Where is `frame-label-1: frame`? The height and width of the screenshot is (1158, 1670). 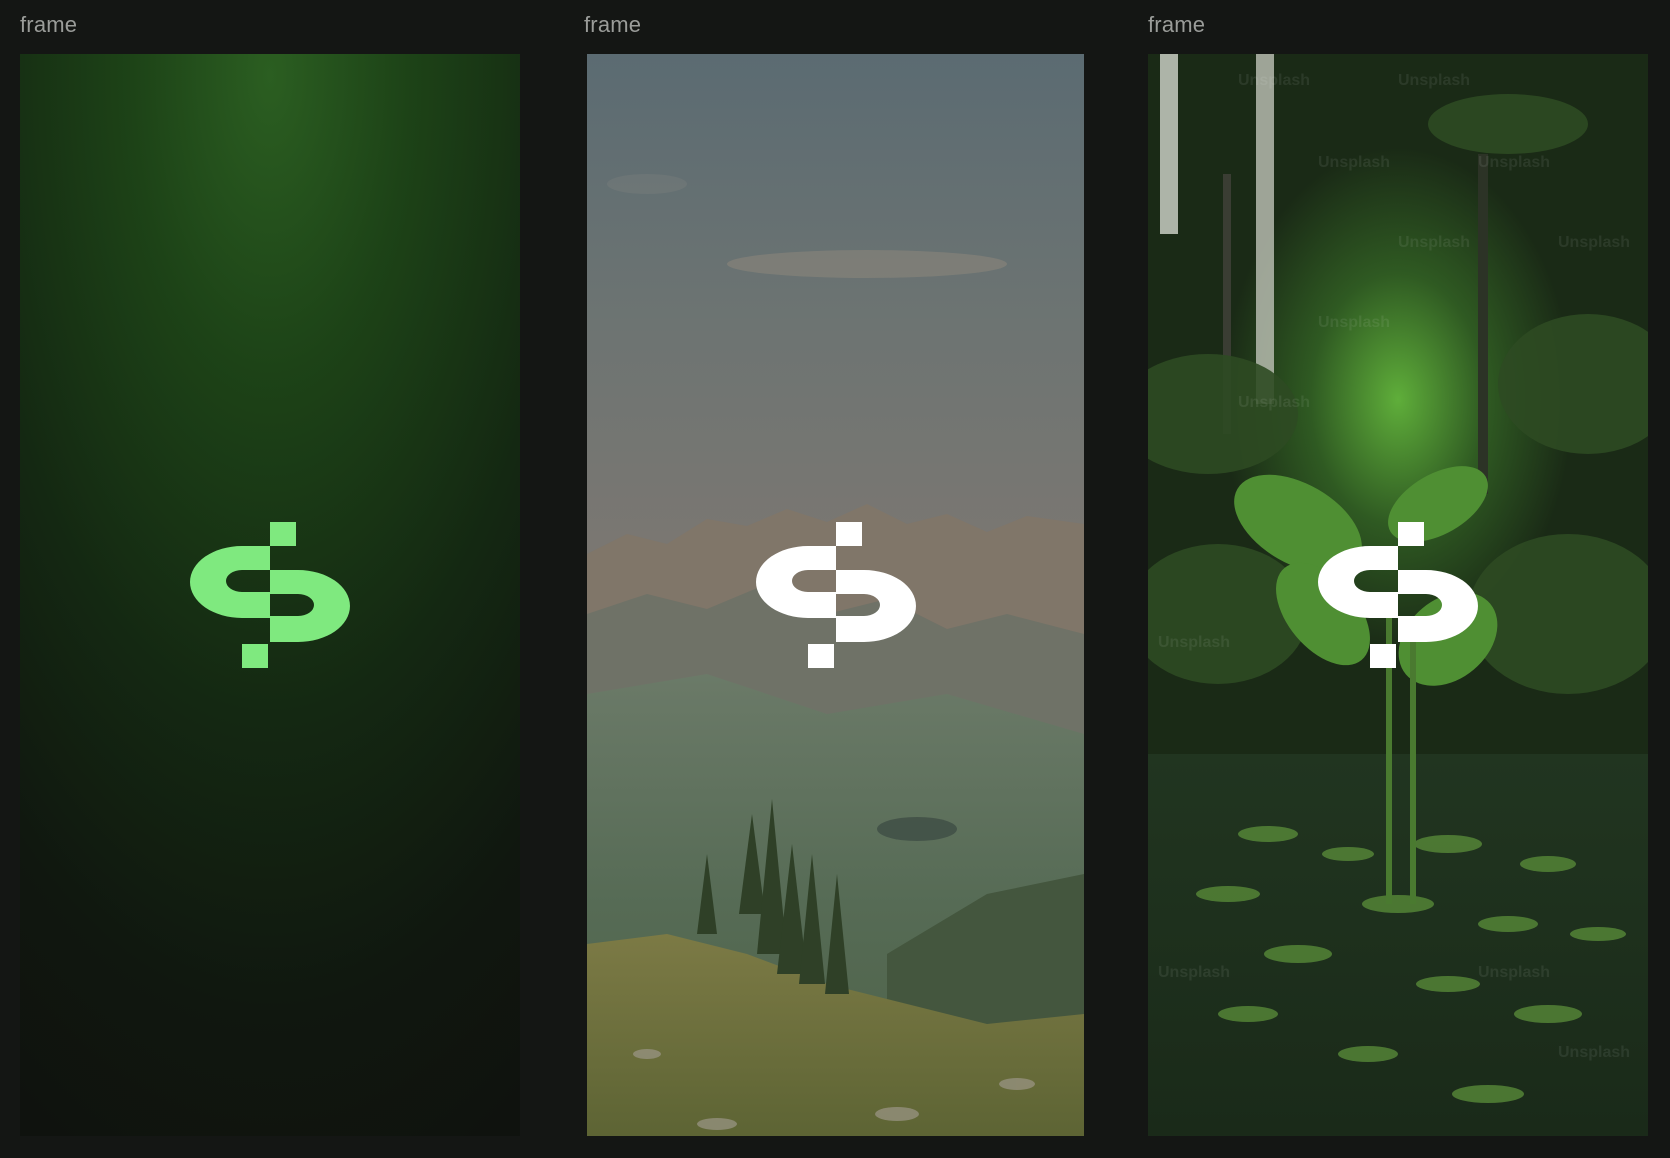 frame-label-1: frame is located at coordinates (48, 25).